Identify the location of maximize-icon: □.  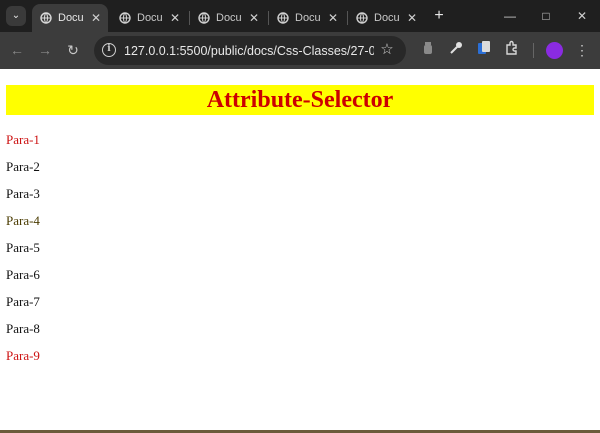
(546, 16).